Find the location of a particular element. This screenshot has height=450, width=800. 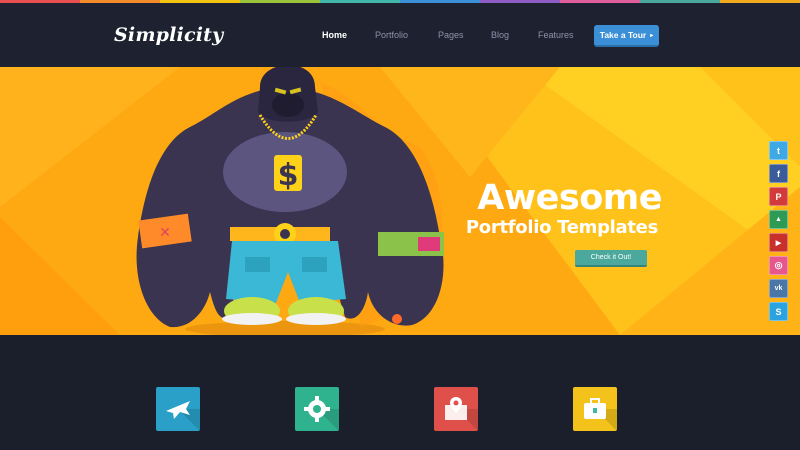

twitter-icon: t is located at coordinates (778, 150).